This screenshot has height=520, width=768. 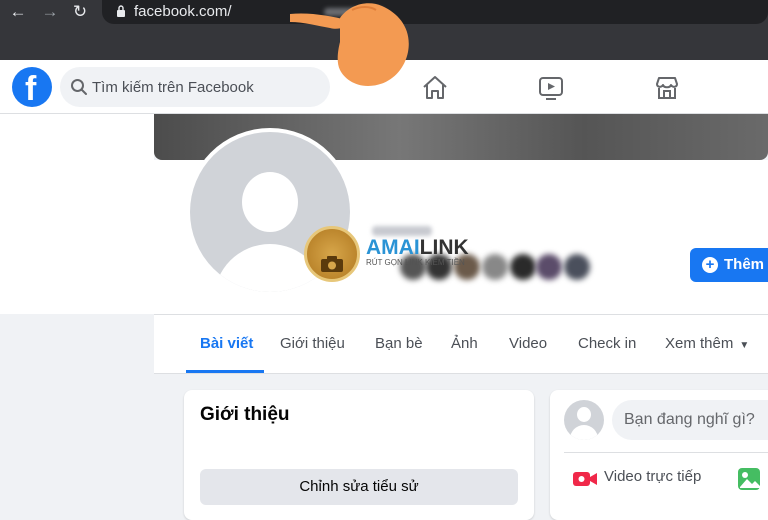 I want to click on reload-icon: ↻, so click(x=80, y=12).